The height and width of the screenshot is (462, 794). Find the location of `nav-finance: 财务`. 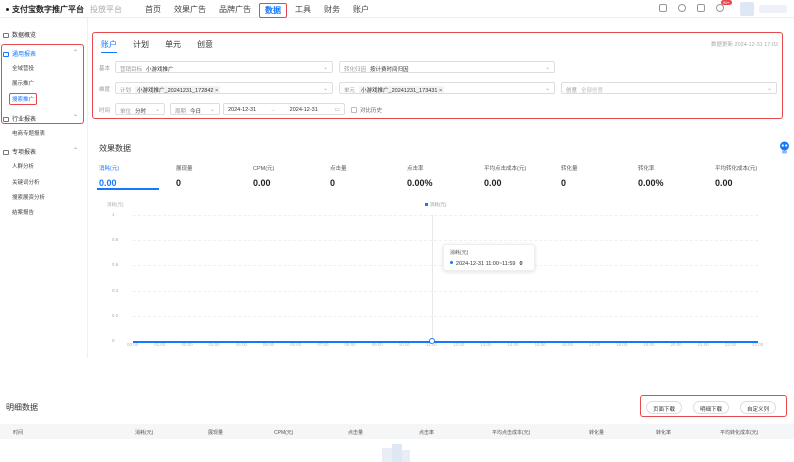

nav-finance: 财务 is located at coordinates (332, 10).